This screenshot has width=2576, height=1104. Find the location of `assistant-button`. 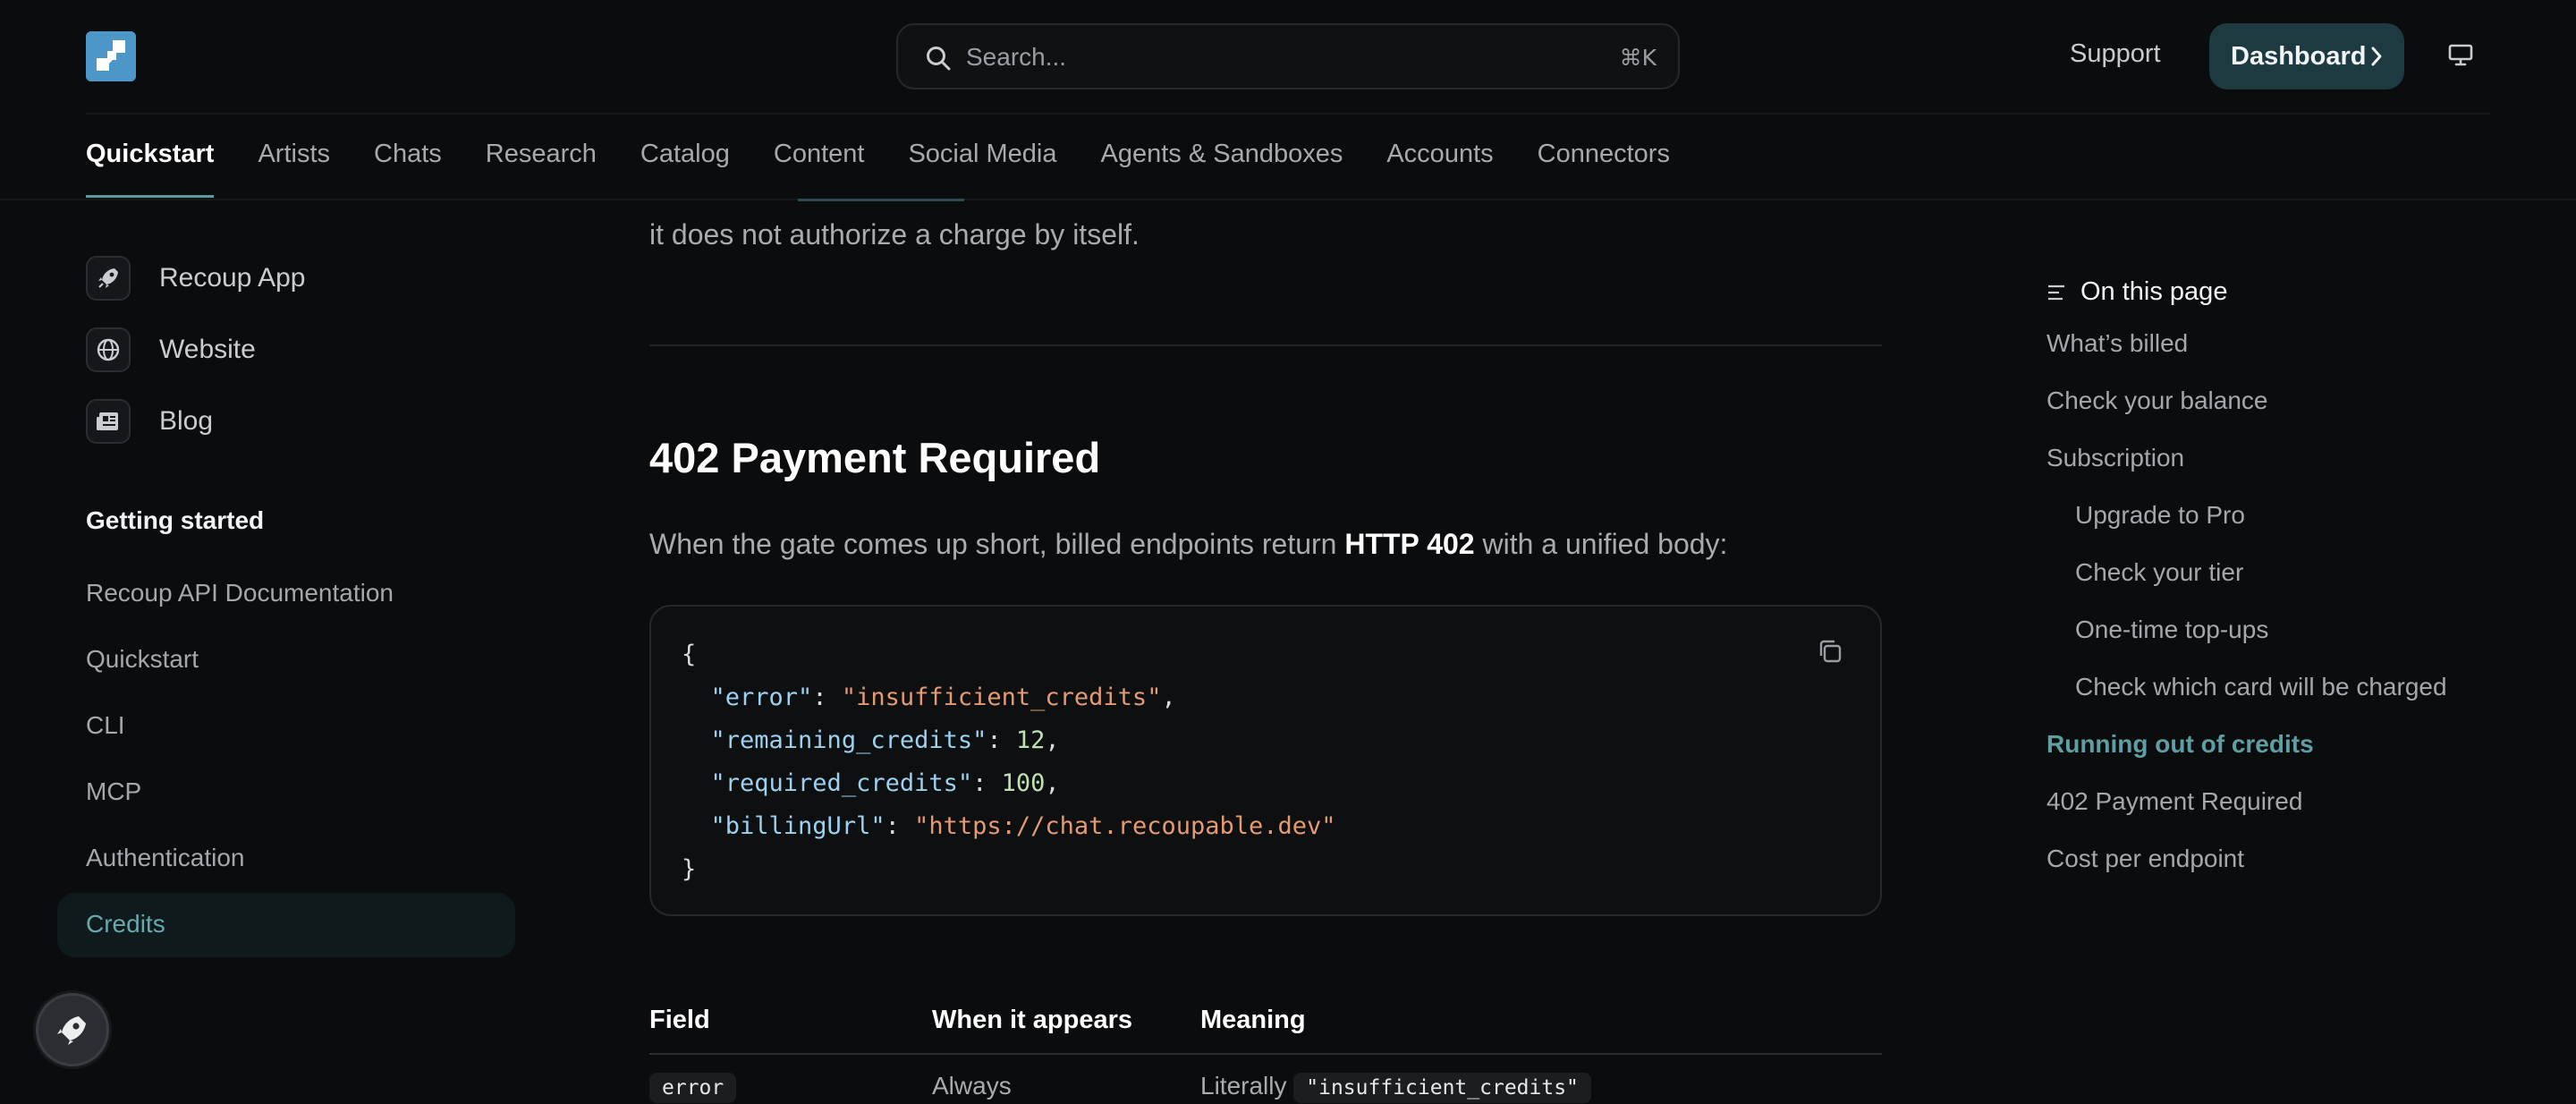

assistant-button is located at coordinates (72, 1029).